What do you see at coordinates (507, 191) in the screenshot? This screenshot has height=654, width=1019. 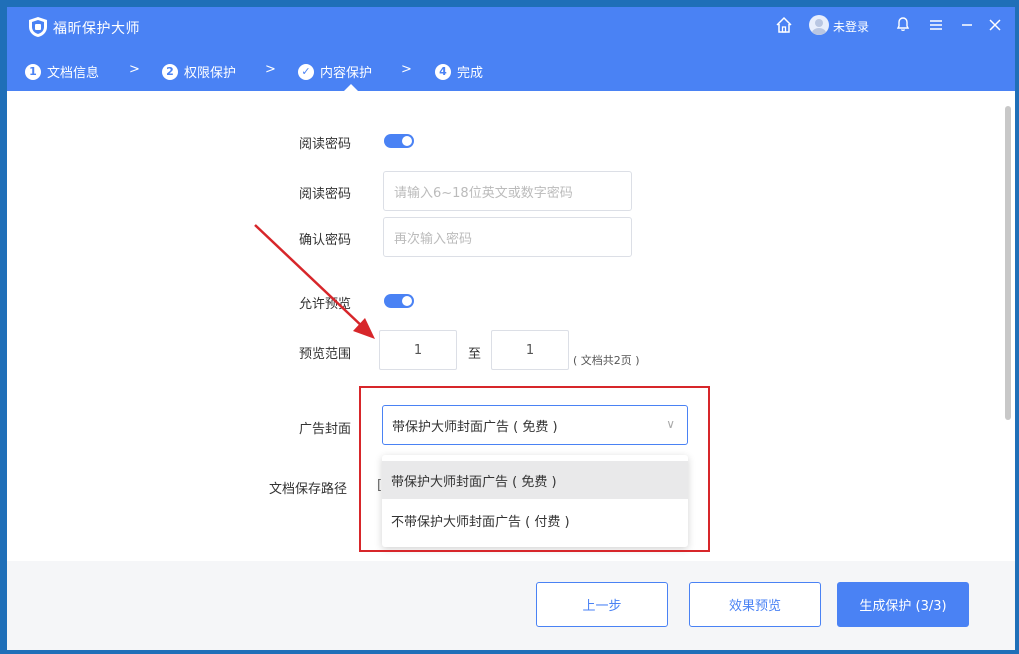 I see `read-password-input: 请输入6~18位英文或数字密码` at bounding box center [507, 191].